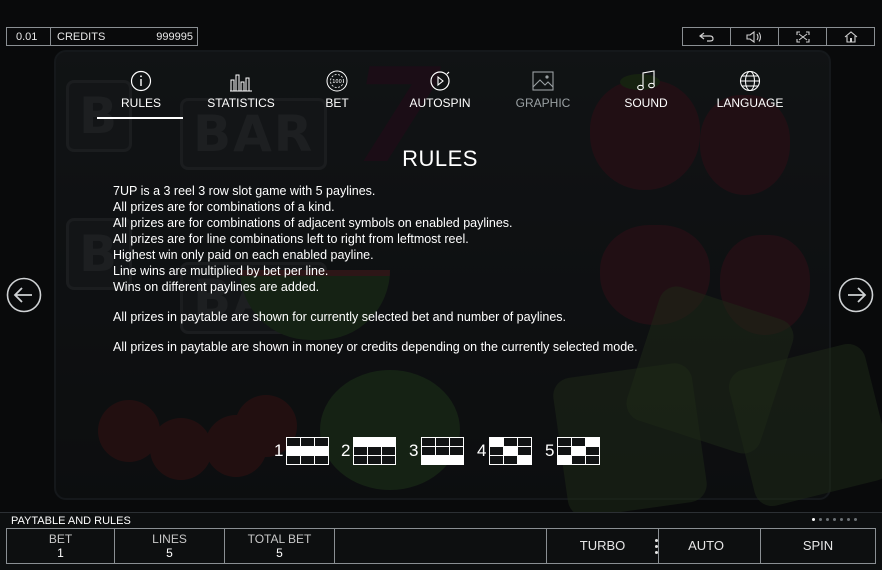  I want to click on sound-icon, so click(753, 36).